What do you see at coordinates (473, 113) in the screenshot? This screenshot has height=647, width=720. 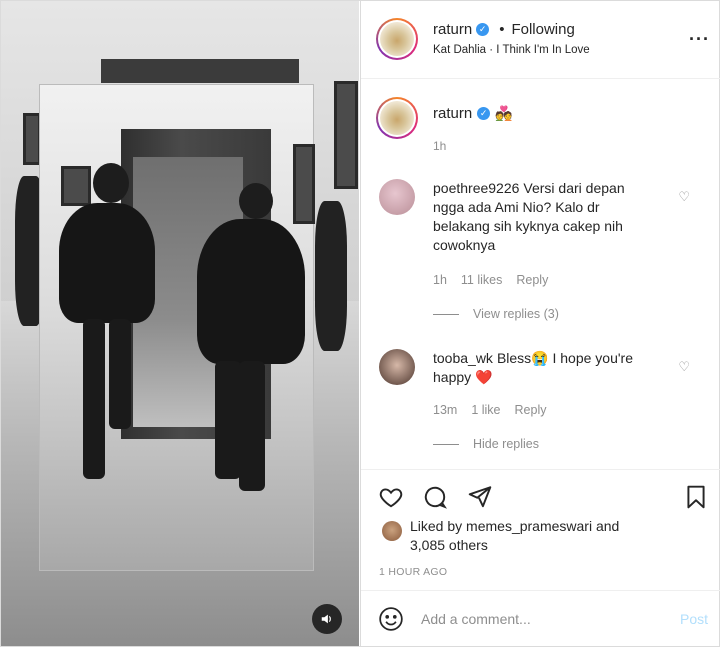 I see `caption-user-line: raturn ✓ 💑` at bounding box center [473, 113].